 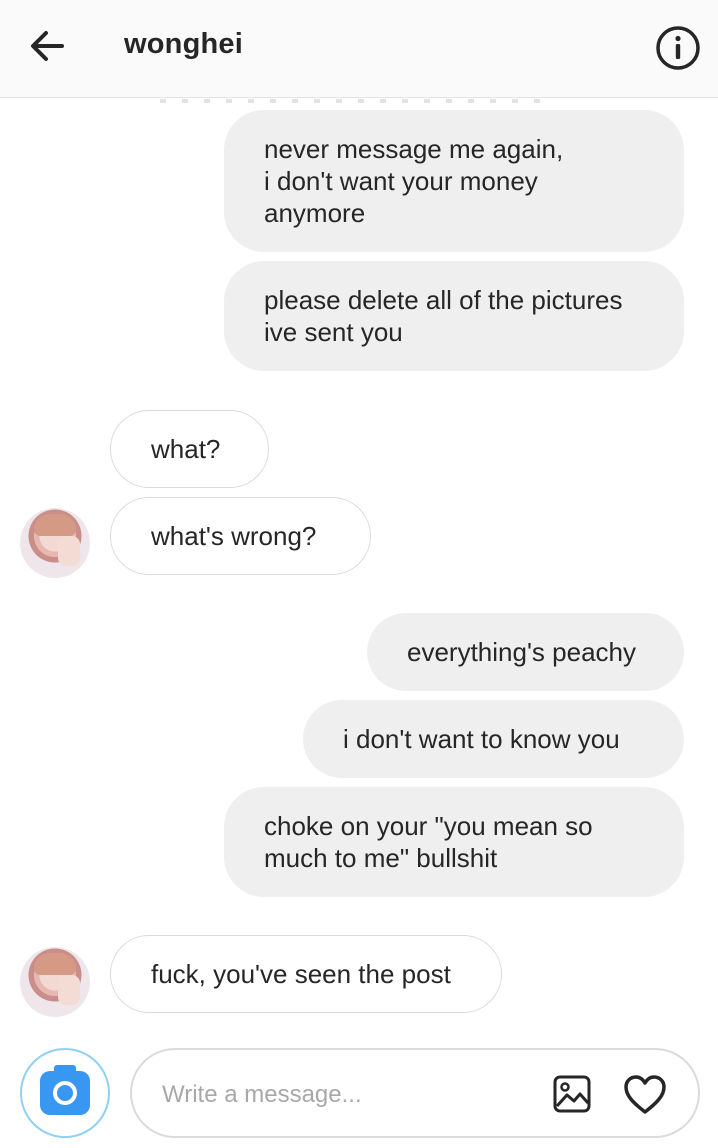 I want to click on message-bubble-incoming: what?, so click(x=189, y=449).